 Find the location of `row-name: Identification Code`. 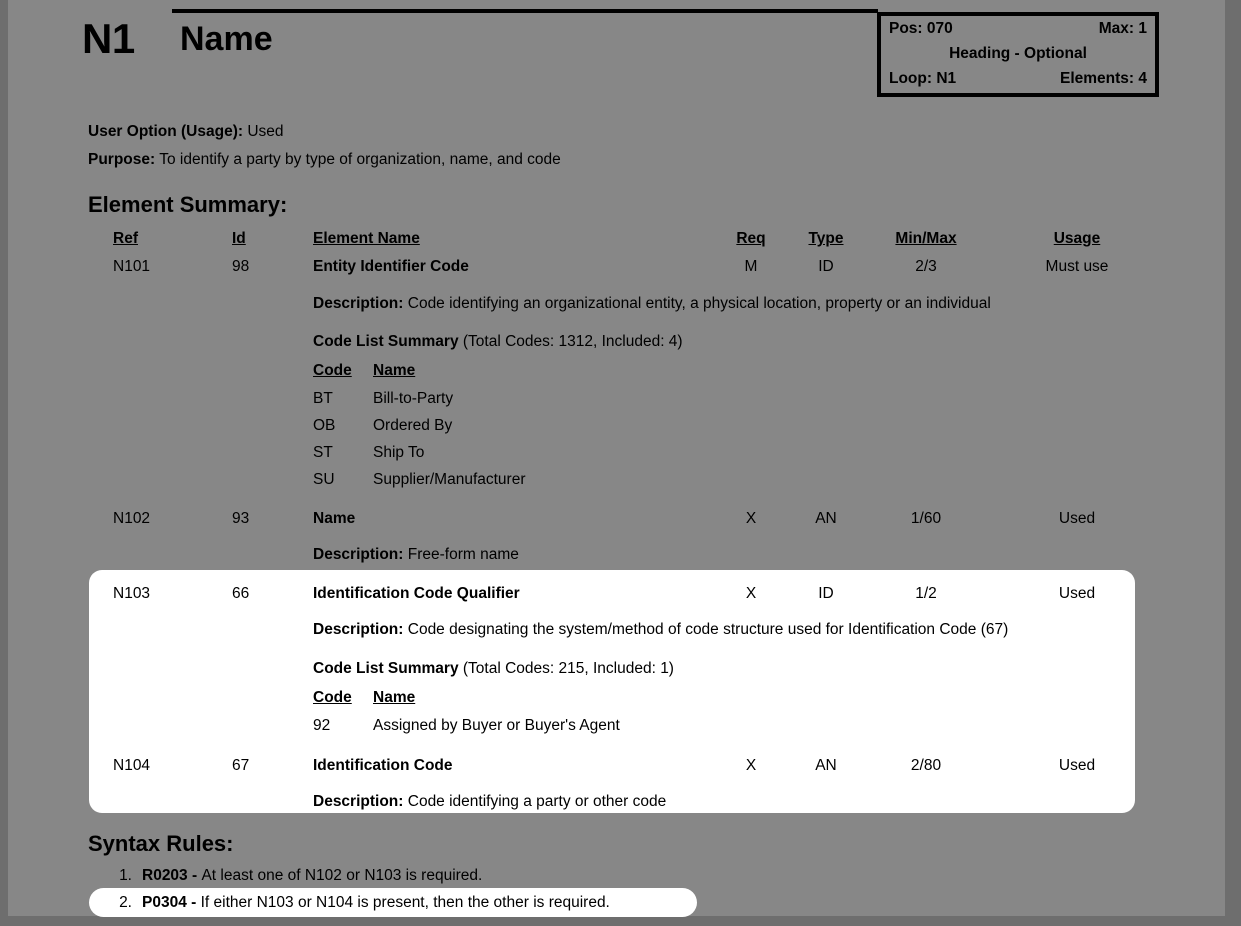

row-name: Identification Code is located at coordinates (383, 765).